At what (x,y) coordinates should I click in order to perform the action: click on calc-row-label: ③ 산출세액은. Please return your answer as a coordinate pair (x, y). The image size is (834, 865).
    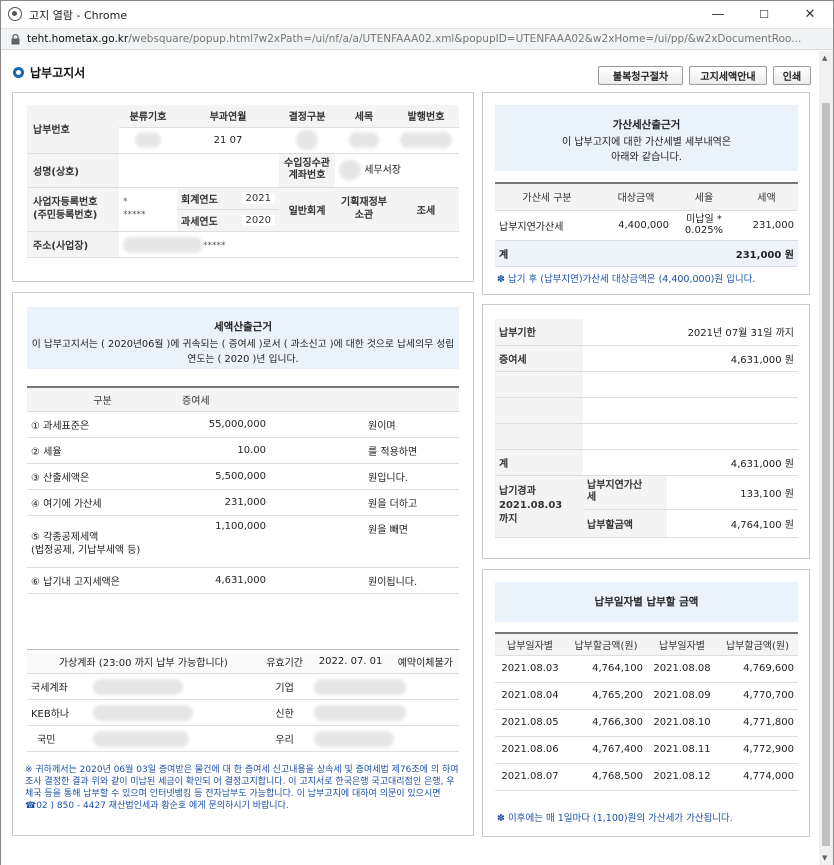
    Looking at the image, I should click on (102, 476).